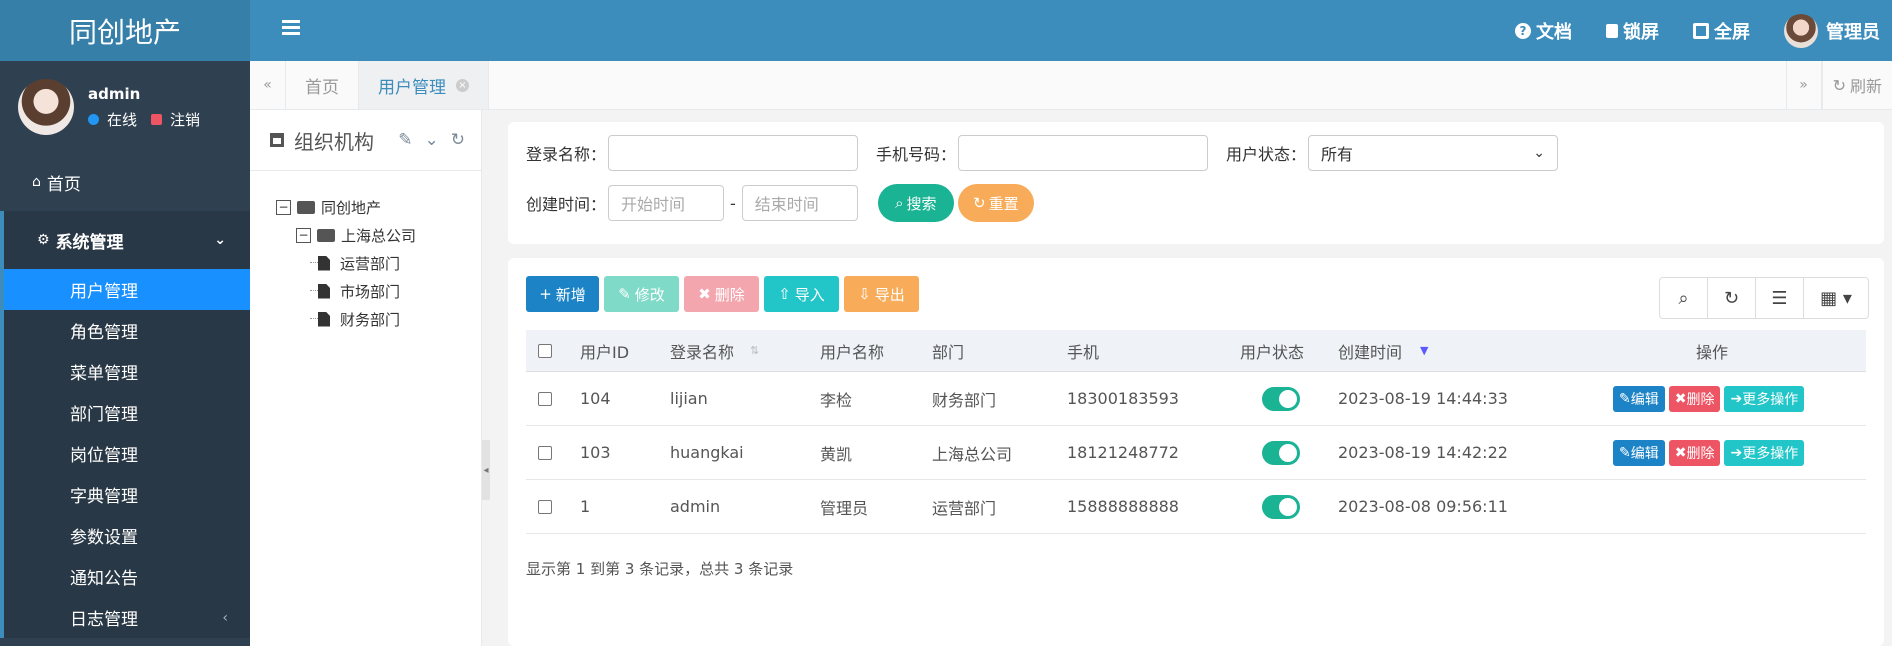 The height and width of the screenshot is (646, 1892). What do you see at coordinates (566, 154) in the screenshot?
I see `login-name-label: 登录名称：` at bounding box center [566, 154].